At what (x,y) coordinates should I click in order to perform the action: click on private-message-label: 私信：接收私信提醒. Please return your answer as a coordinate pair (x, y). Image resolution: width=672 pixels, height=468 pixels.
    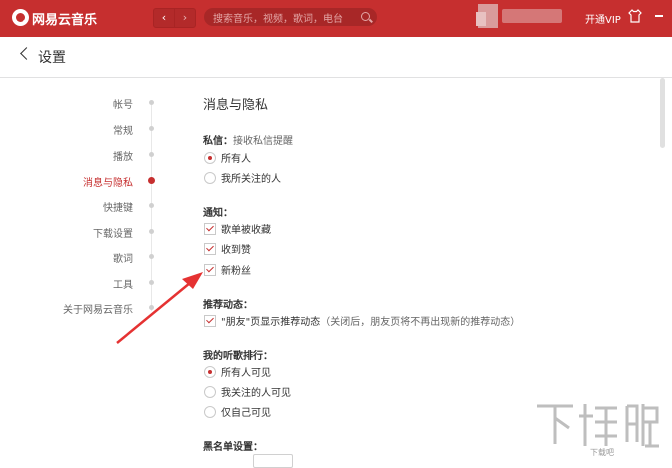
    Looking at the image, I should click on (248, 141).